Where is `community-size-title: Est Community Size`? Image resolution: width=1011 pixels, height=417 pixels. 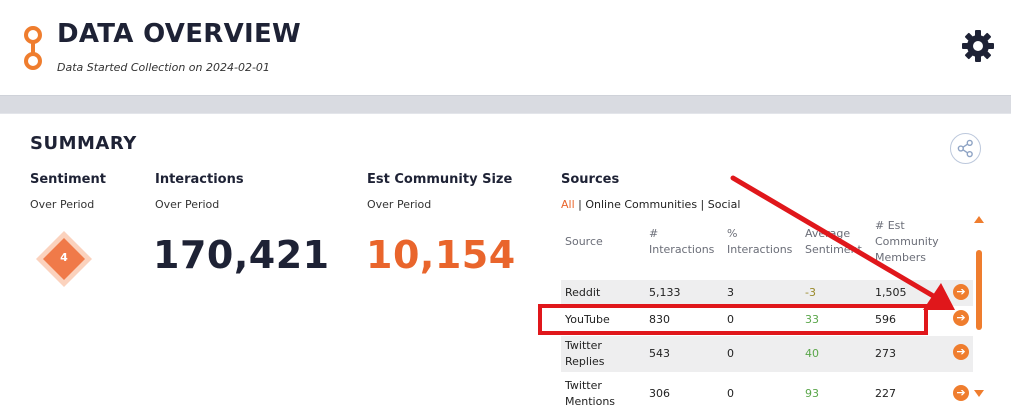 community-size-title: Est Community Size is located at coordinates (440, 179).